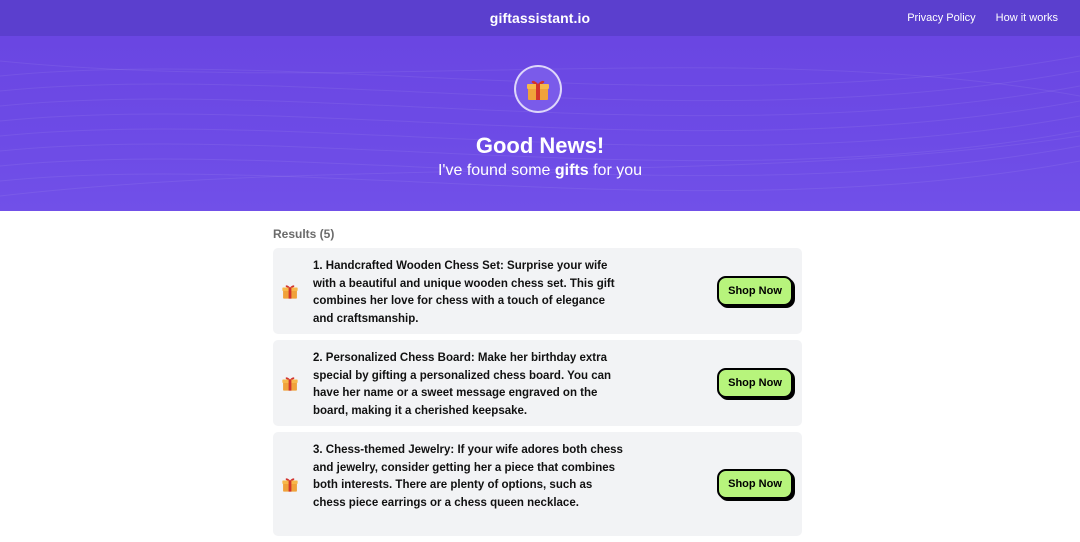  I want to click on nav-links: Privacy Policy How it works, so click(982, 18).